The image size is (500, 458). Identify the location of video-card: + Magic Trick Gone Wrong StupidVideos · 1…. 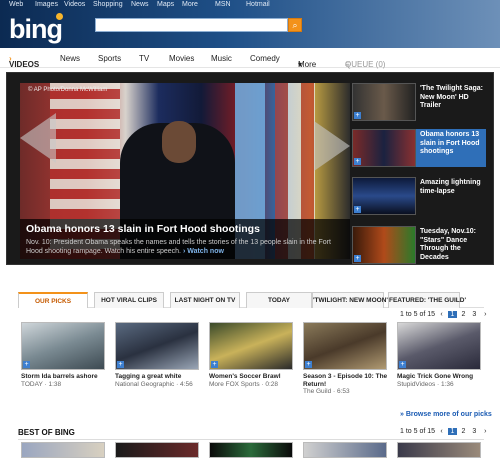
(439, 357).